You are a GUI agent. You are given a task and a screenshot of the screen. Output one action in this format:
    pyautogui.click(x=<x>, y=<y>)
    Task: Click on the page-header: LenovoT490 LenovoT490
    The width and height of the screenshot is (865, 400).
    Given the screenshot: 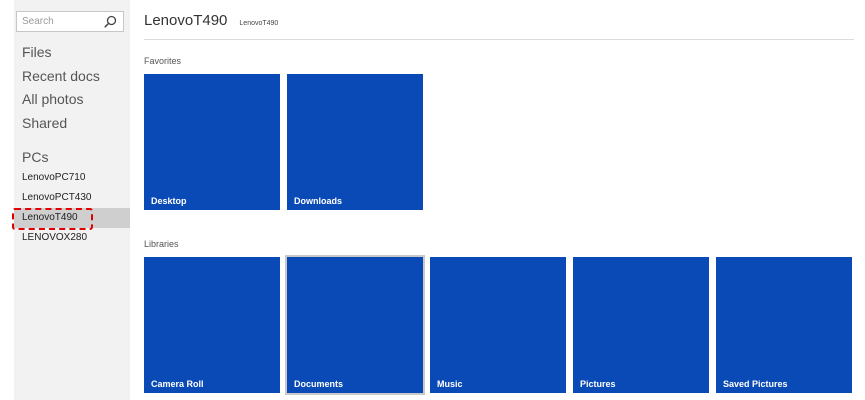 What is the action you would take?
    pyautogui.click(x=499, y=26)
    